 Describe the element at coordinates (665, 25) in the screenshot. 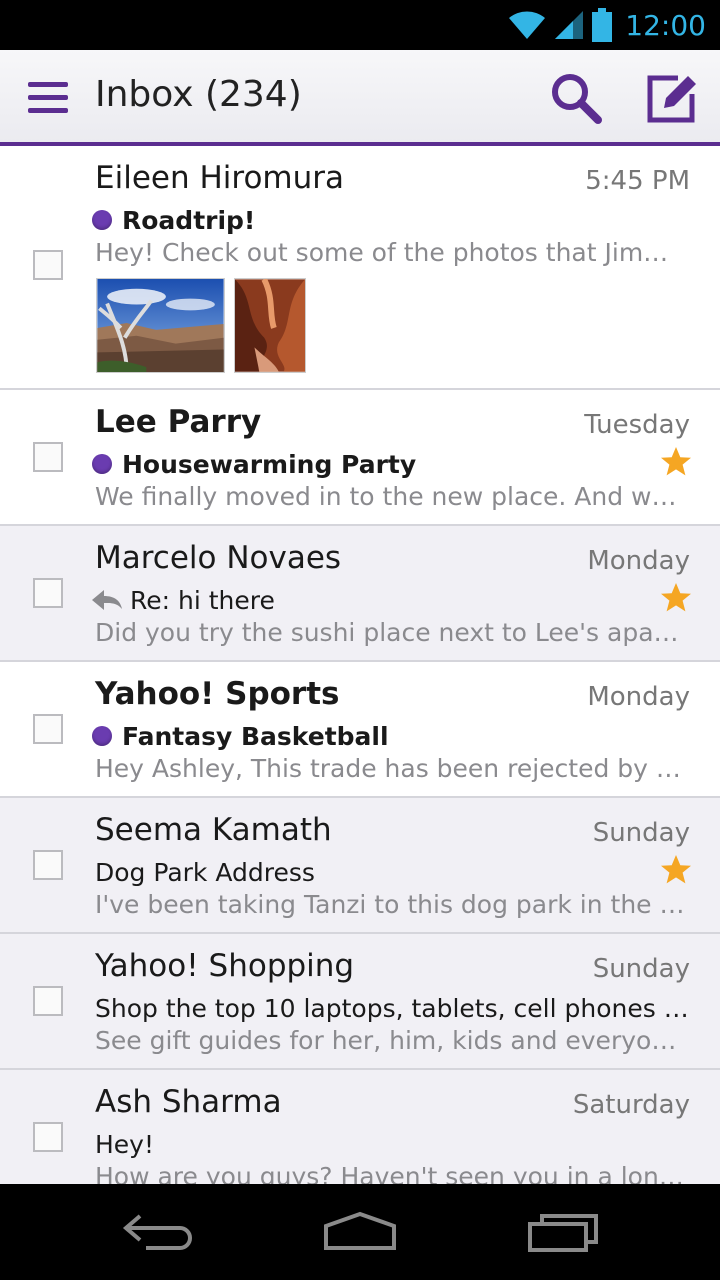

I see `status-time: 12:00` at that location.